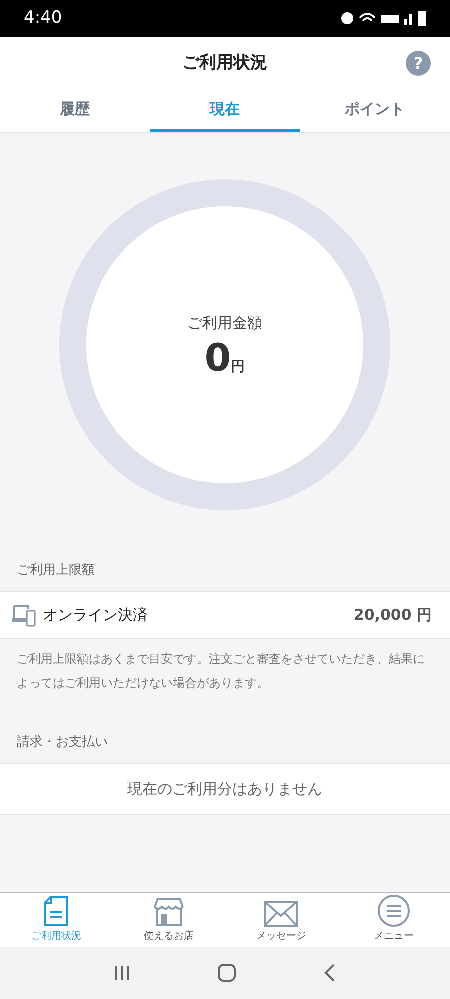 This screenshot has width=450, height=999. What do you see at coordinates (169, 912) in the screenshot?
I see `store-icon` at bounding box center [169, 912].